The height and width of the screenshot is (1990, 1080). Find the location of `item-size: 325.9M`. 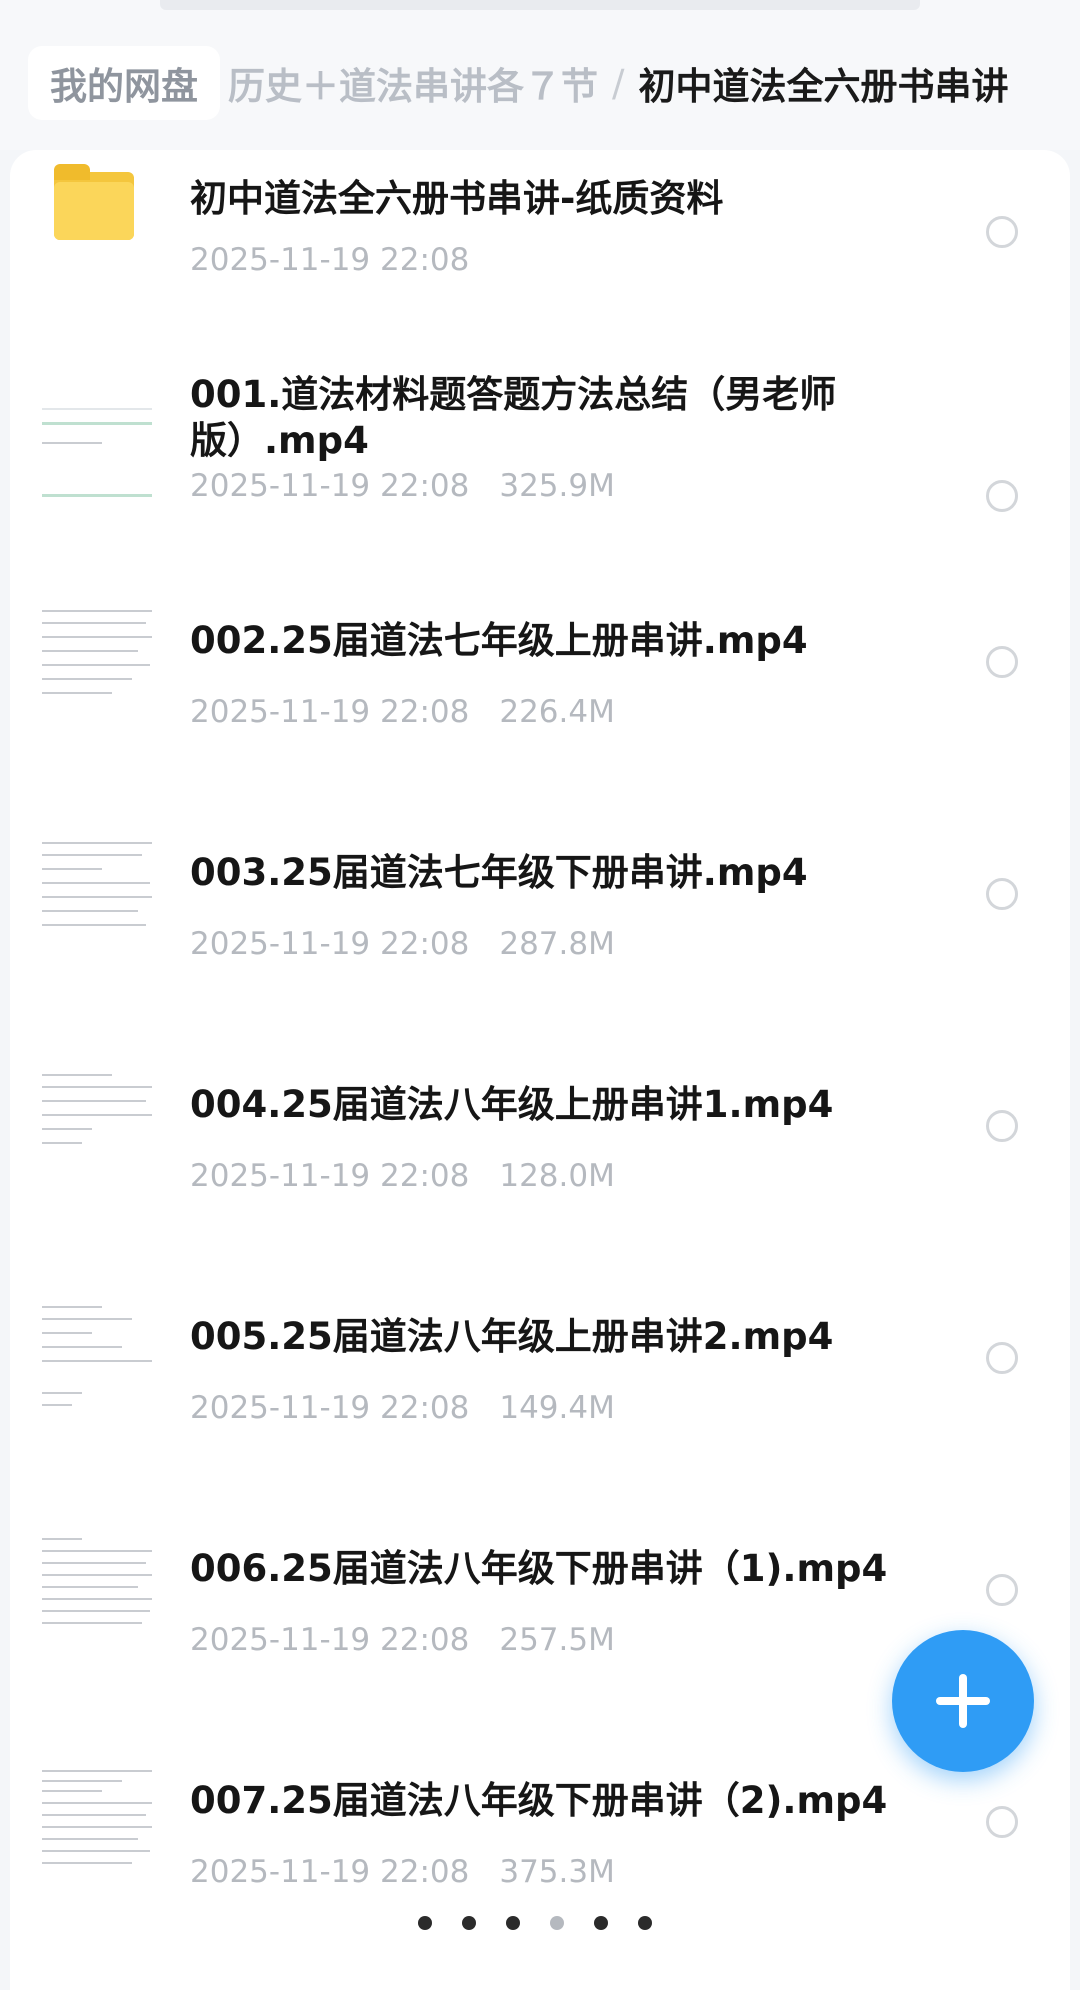

item-size: 325.9M is located at coordinates (557, 486).